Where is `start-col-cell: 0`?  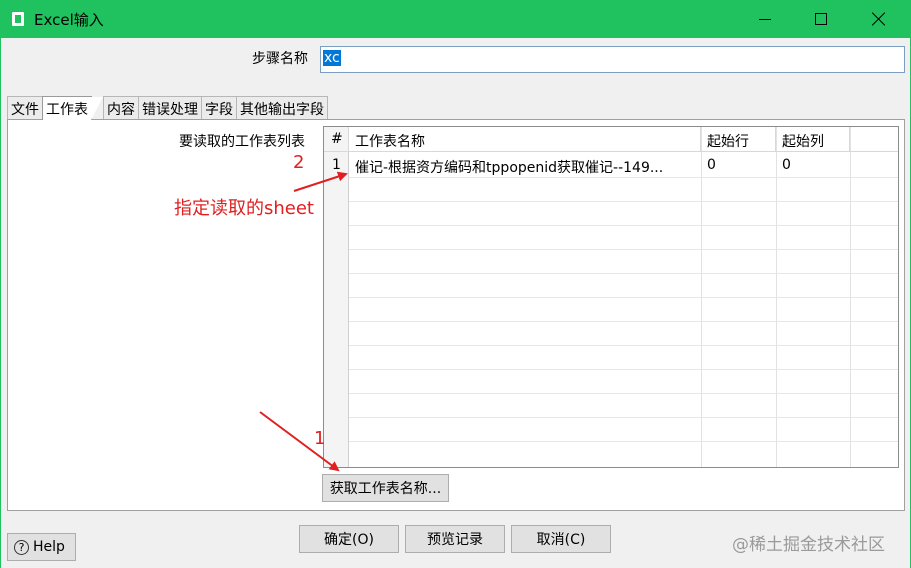
start-col-cell: 0 is located at coordinates (813, 166).